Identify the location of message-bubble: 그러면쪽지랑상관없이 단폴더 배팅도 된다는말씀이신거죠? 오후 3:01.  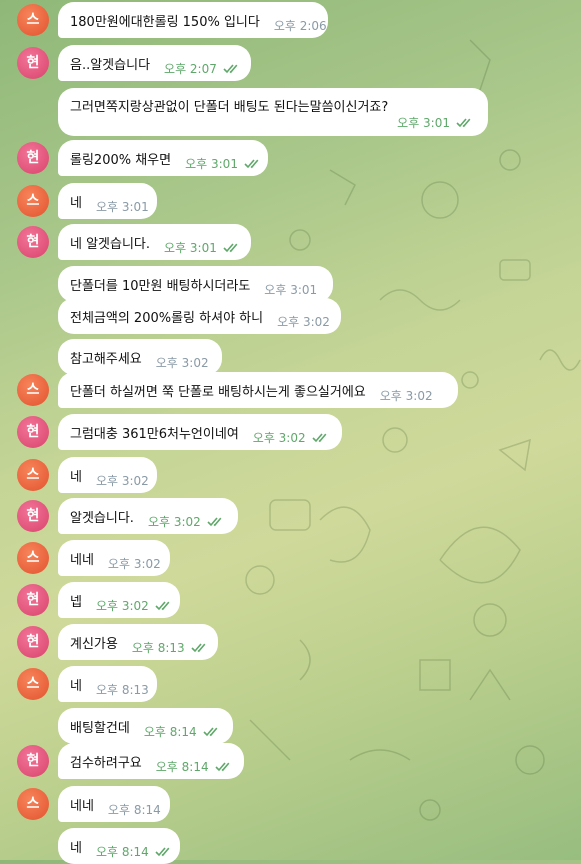
(273, 112).